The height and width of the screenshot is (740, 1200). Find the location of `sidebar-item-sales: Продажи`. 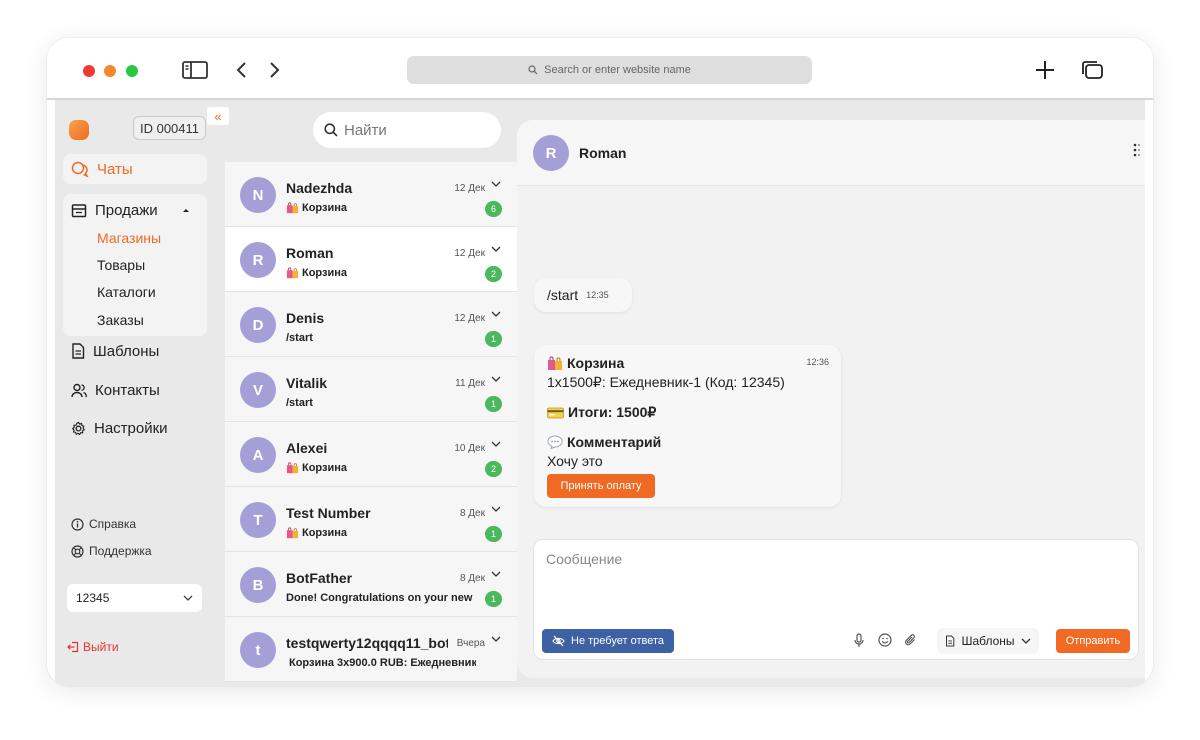

sidebar-item-sales: Продажи is located at coordinates (135, 210).